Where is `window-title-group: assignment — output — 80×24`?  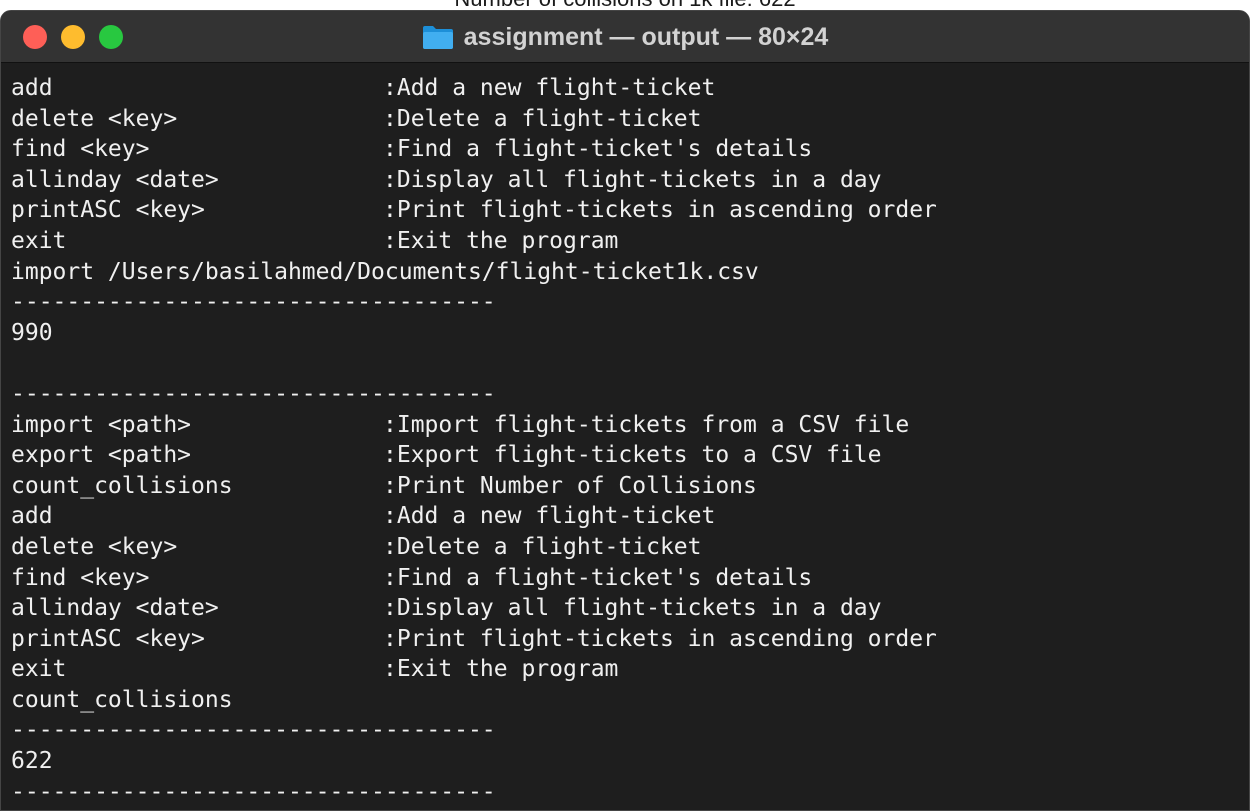 window-title-group: assignment — output — 80×24 is located at coordinates (625, 37).